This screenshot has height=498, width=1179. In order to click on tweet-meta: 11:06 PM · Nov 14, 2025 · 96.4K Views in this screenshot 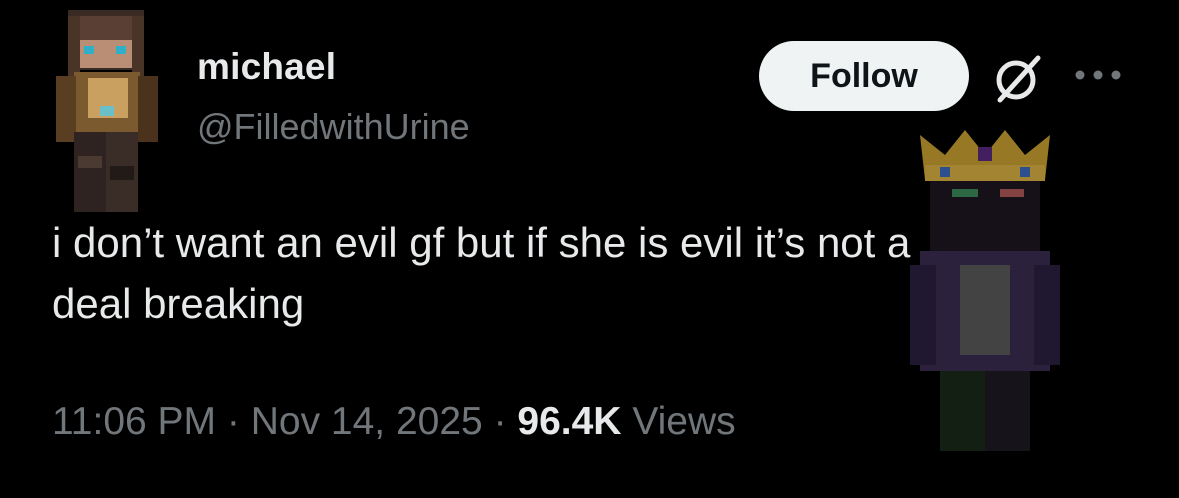, I will do `click(394, 422)`.